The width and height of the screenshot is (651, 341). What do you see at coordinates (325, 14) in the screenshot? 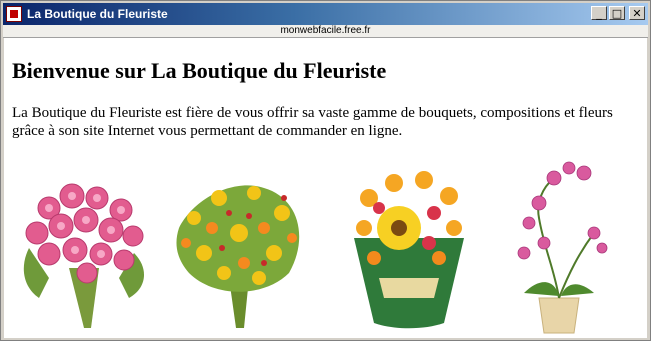
I see `title-bar: La Boutique du Fleuriste _ □ ✕` at bounding box center [325, 14].